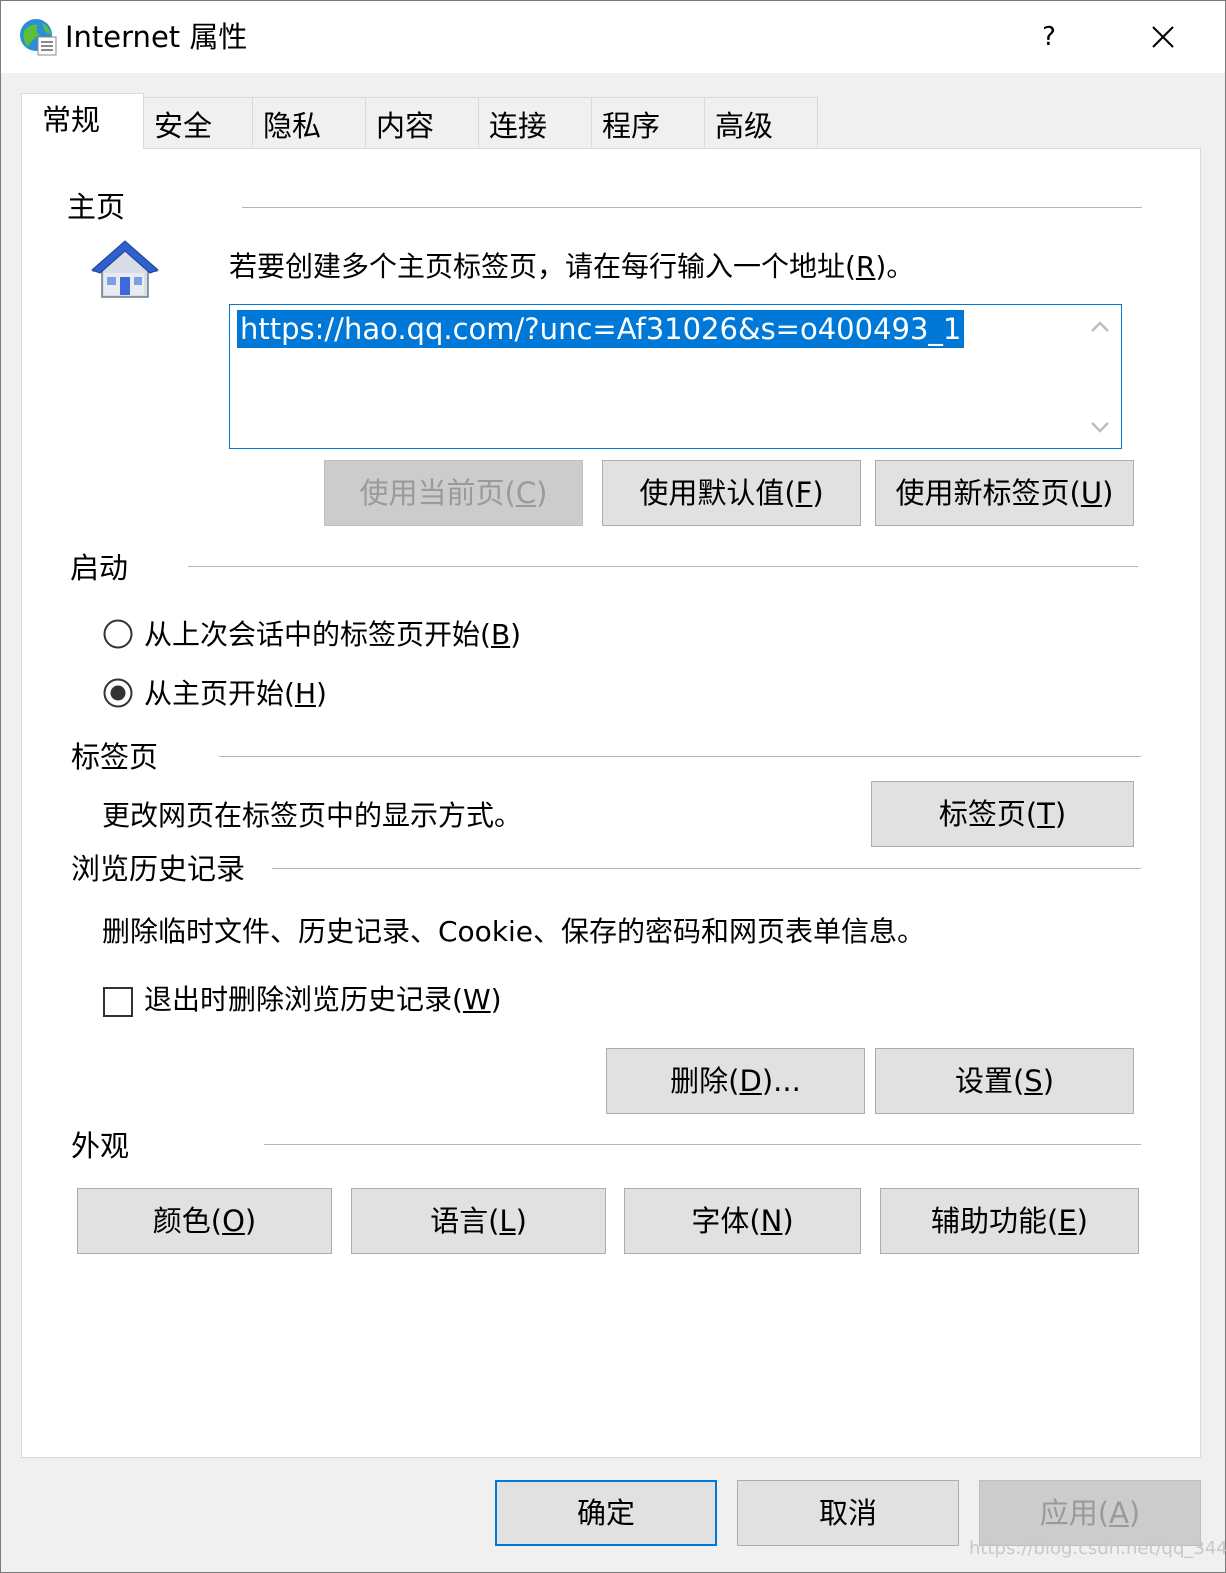 The height and width of the screenshot is (1573, 1226). Describe the element at coordinates (848, 1513) in the screenshot. I see `cancel-button: 取消` at that location.